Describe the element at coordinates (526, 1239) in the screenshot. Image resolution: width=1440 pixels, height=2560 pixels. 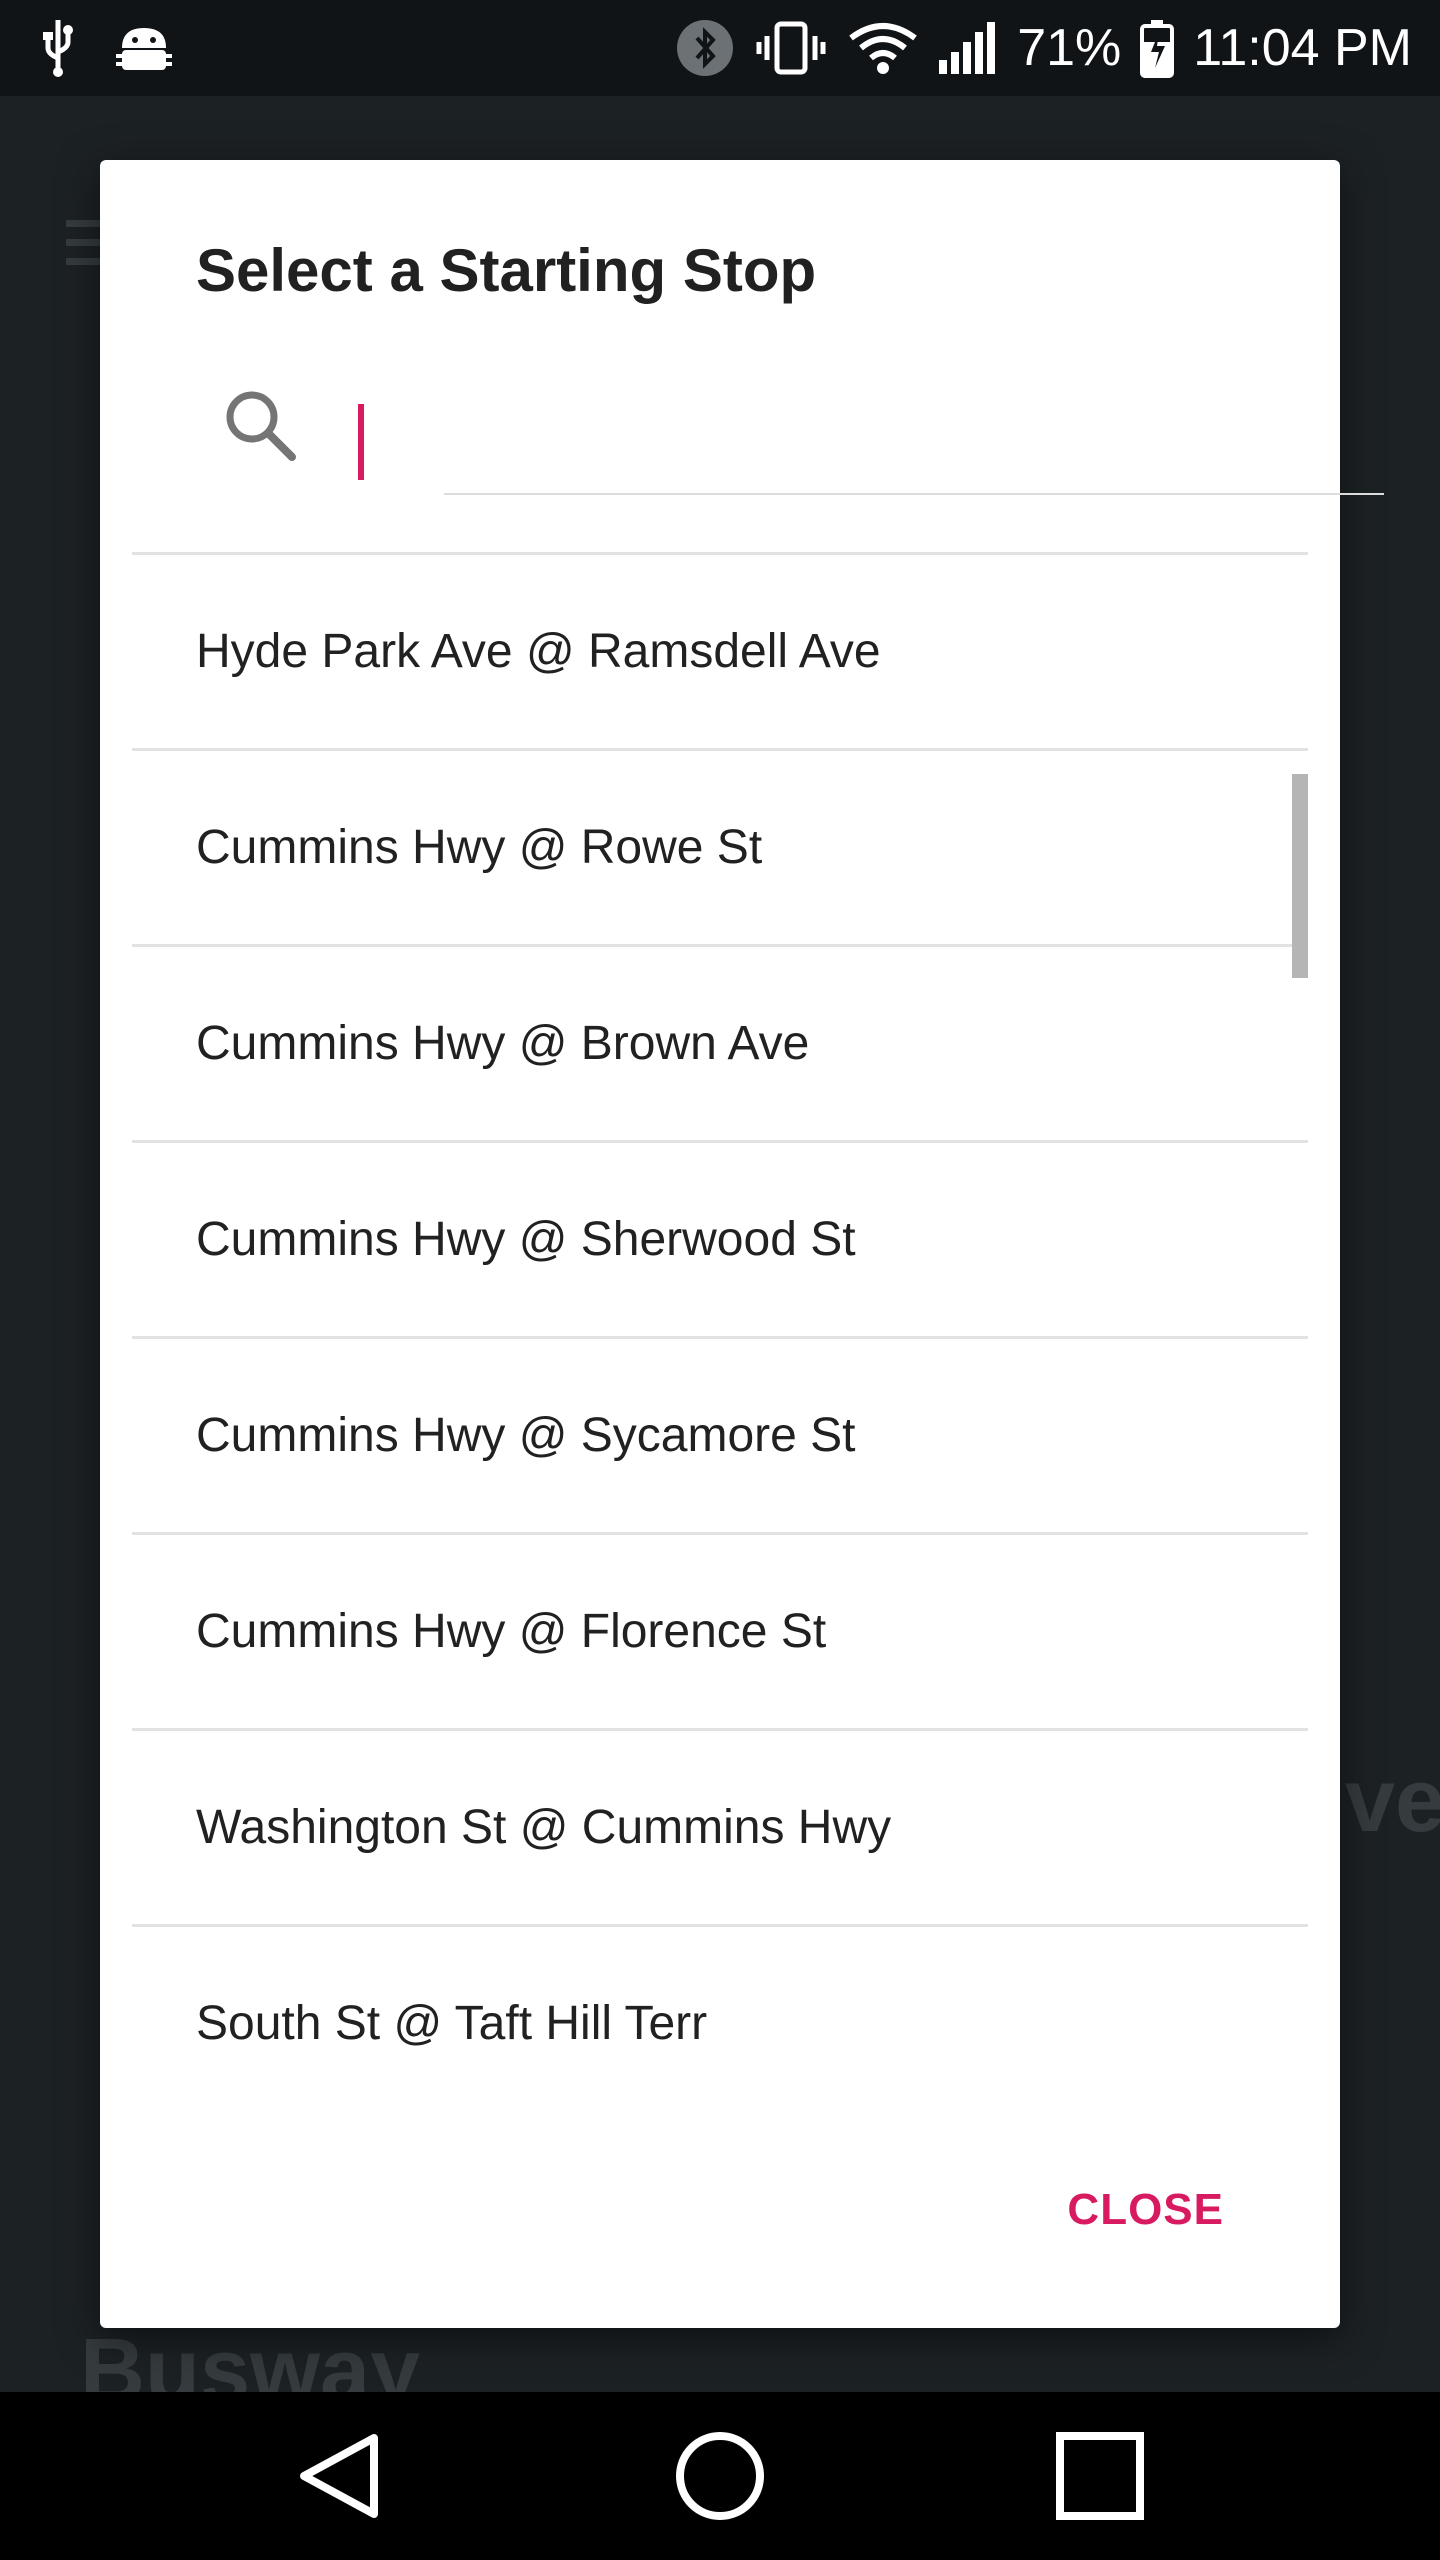
I see `stop-label: Cummins Hwy @ Sherwood St` at that location.